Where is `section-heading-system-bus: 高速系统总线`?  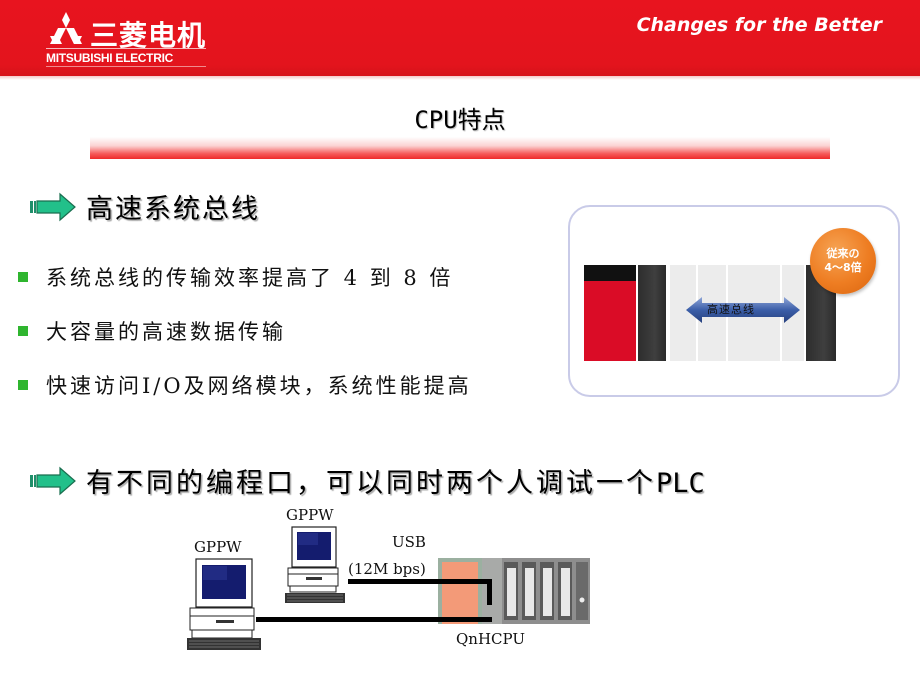
section-heading-system-bus: 高速系统总线 is located at coordinates (144, 206).